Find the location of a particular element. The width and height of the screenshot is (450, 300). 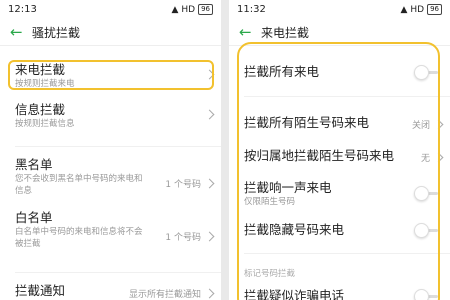

item-subtitle: 按规则拦截信息 is located at coordinates (45, 124).